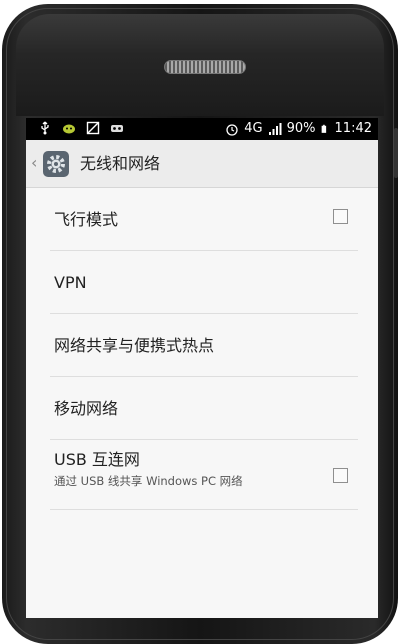  I want to click on mobile-network-item: 移动网络, so click(204, 408).